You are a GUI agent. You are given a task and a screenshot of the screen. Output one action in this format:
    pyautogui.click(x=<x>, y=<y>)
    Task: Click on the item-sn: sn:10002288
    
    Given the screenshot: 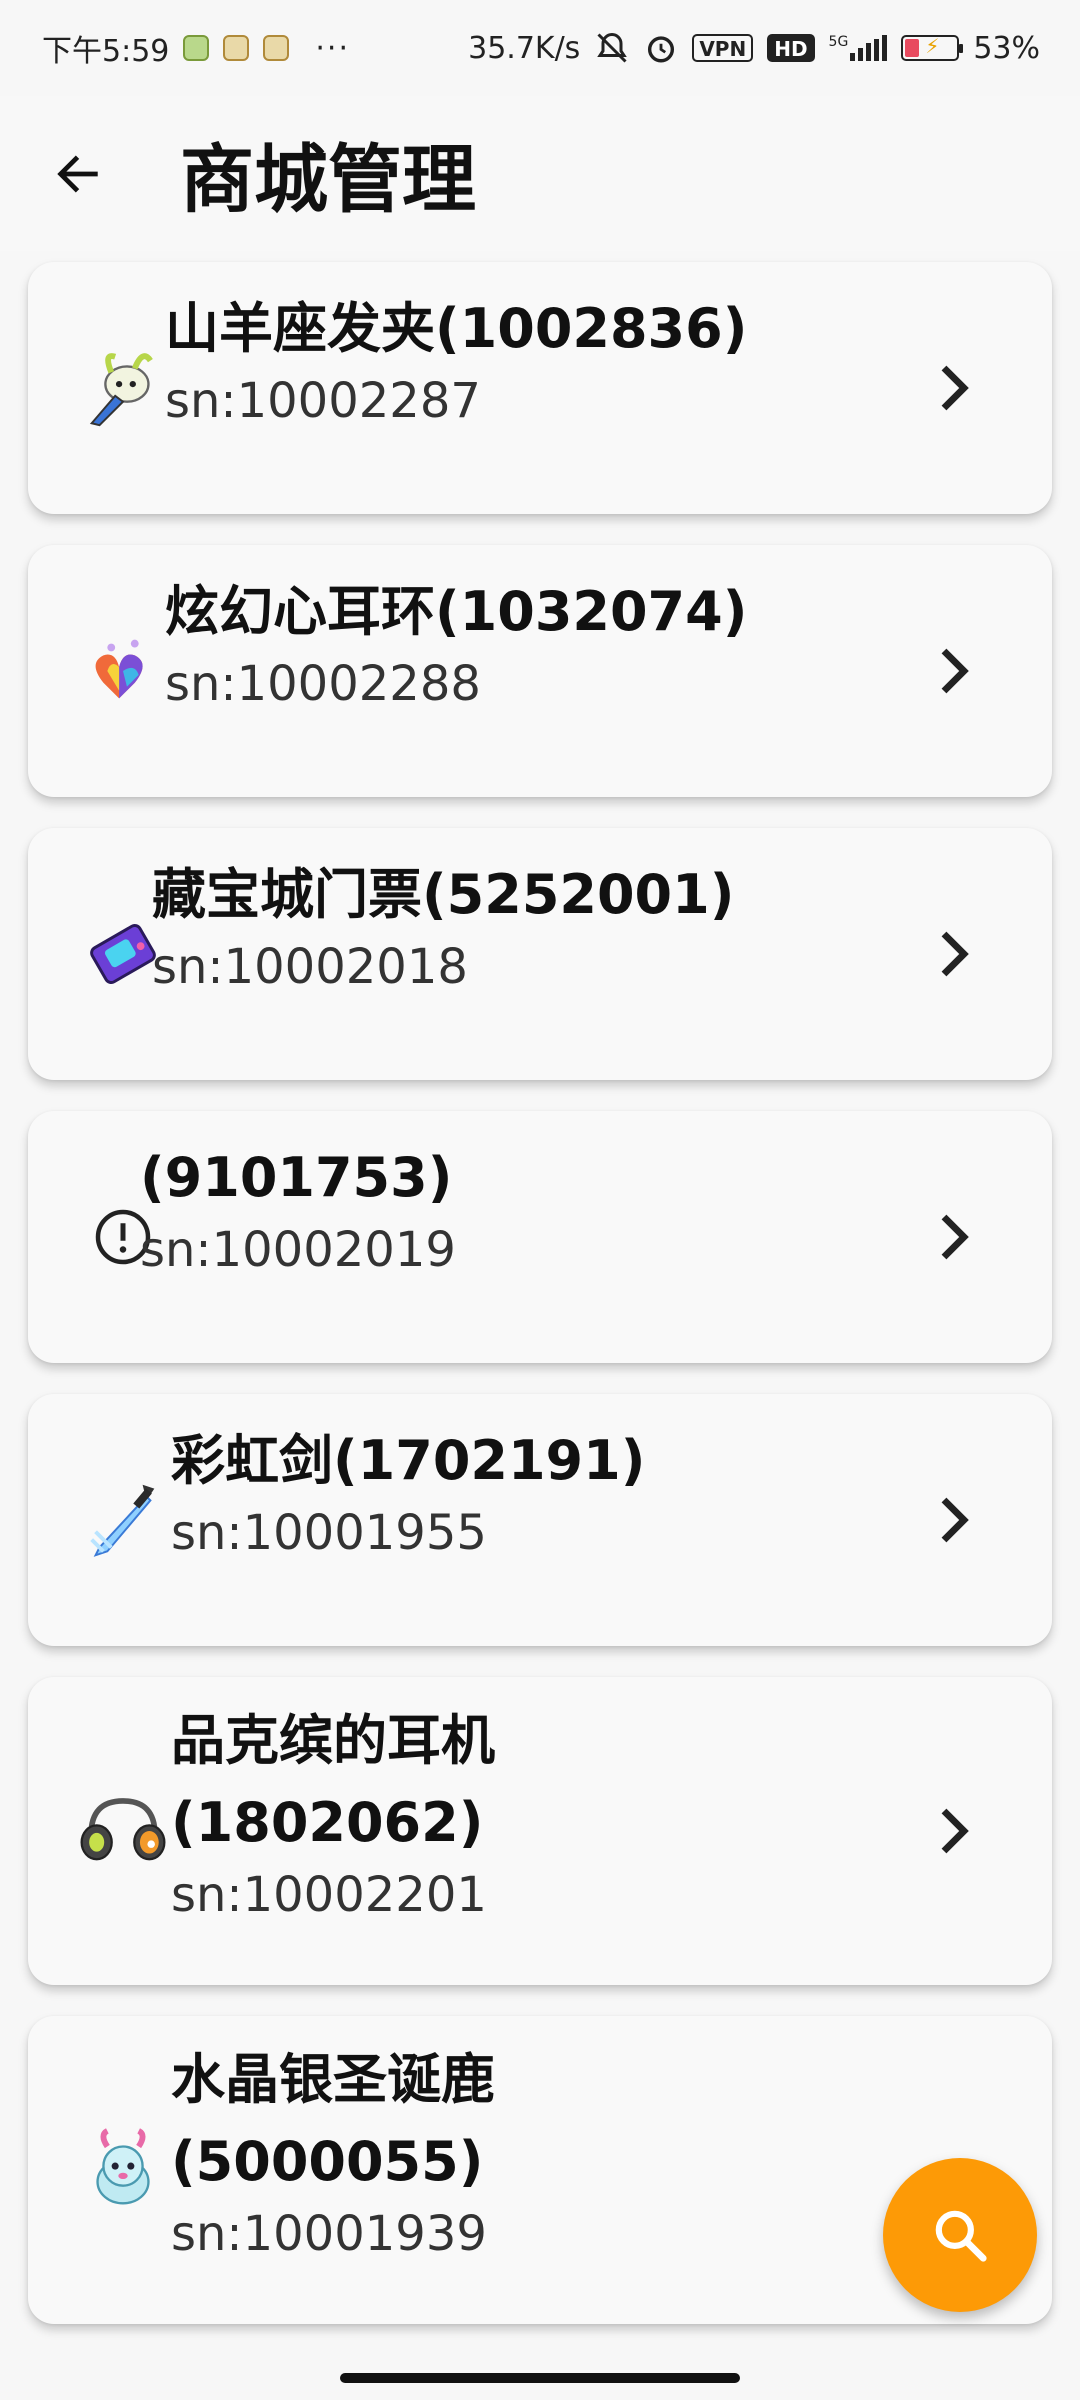 What is the action you would take?
    pyautogui.click(x=323, y=684)
    